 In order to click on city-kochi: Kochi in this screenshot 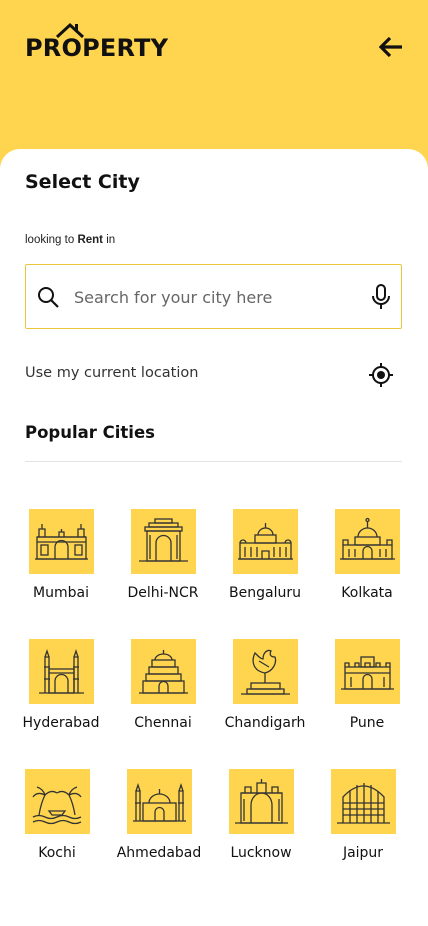, I will do `click(57, 824)`.